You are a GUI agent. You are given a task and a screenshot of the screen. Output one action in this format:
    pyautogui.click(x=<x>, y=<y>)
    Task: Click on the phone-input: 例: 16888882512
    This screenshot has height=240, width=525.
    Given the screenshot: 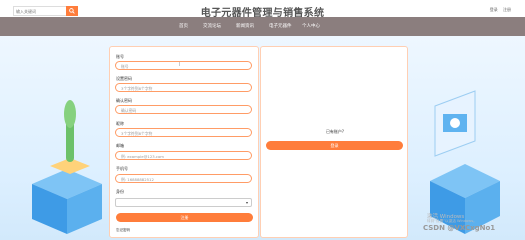 What is the action you would take?
    pyautogui.click(x=183, y=178)
    